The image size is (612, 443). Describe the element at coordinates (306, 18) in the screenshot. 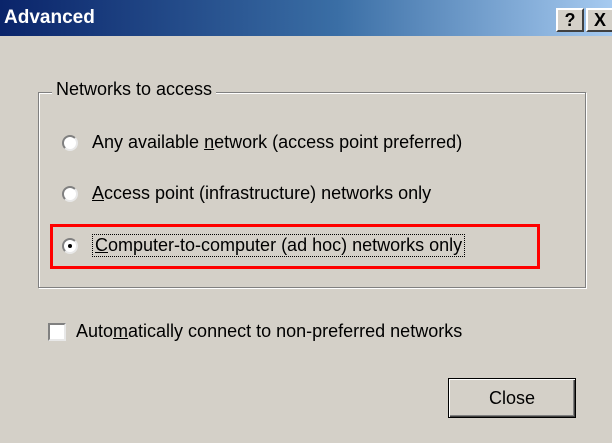

I see `title-bar: Advanced ? X` at that location.